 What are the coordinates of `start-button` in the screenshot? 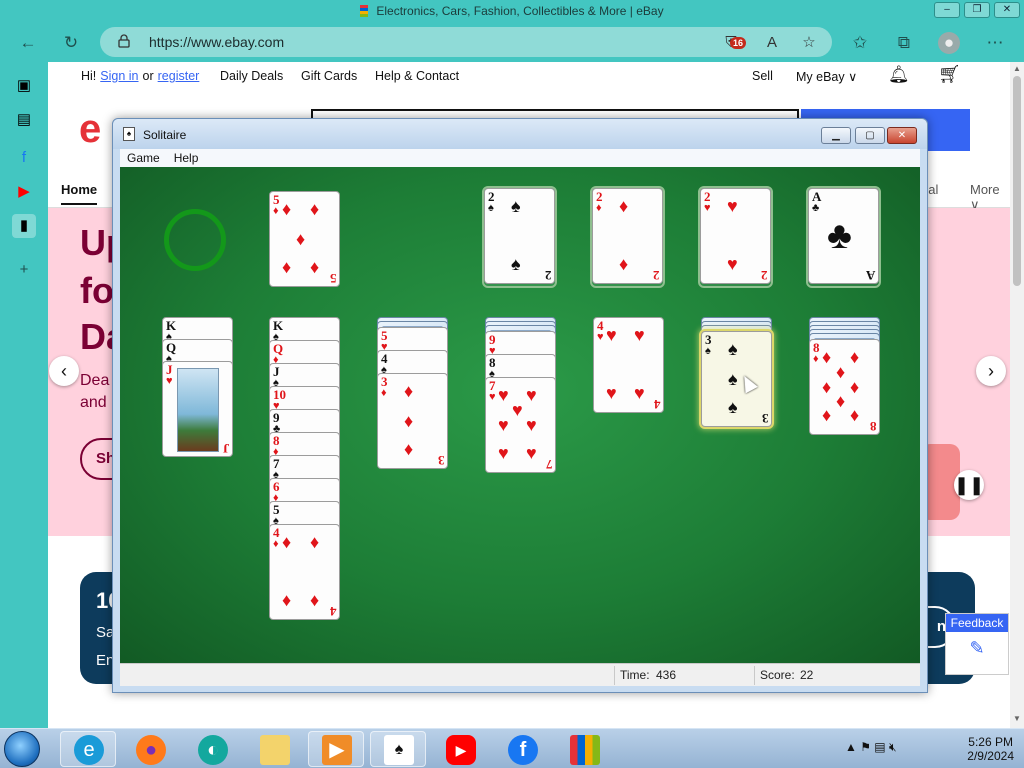 It's located at (22, 749).